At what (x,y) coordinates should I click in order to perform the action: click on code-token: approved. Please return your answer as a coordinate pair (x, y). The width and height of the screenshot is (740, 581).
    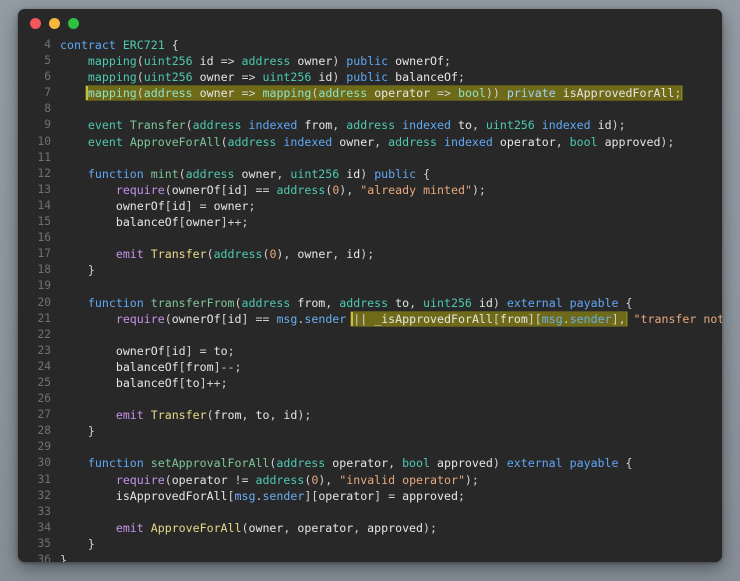
    Looking at the image, I should click on (430, 495).